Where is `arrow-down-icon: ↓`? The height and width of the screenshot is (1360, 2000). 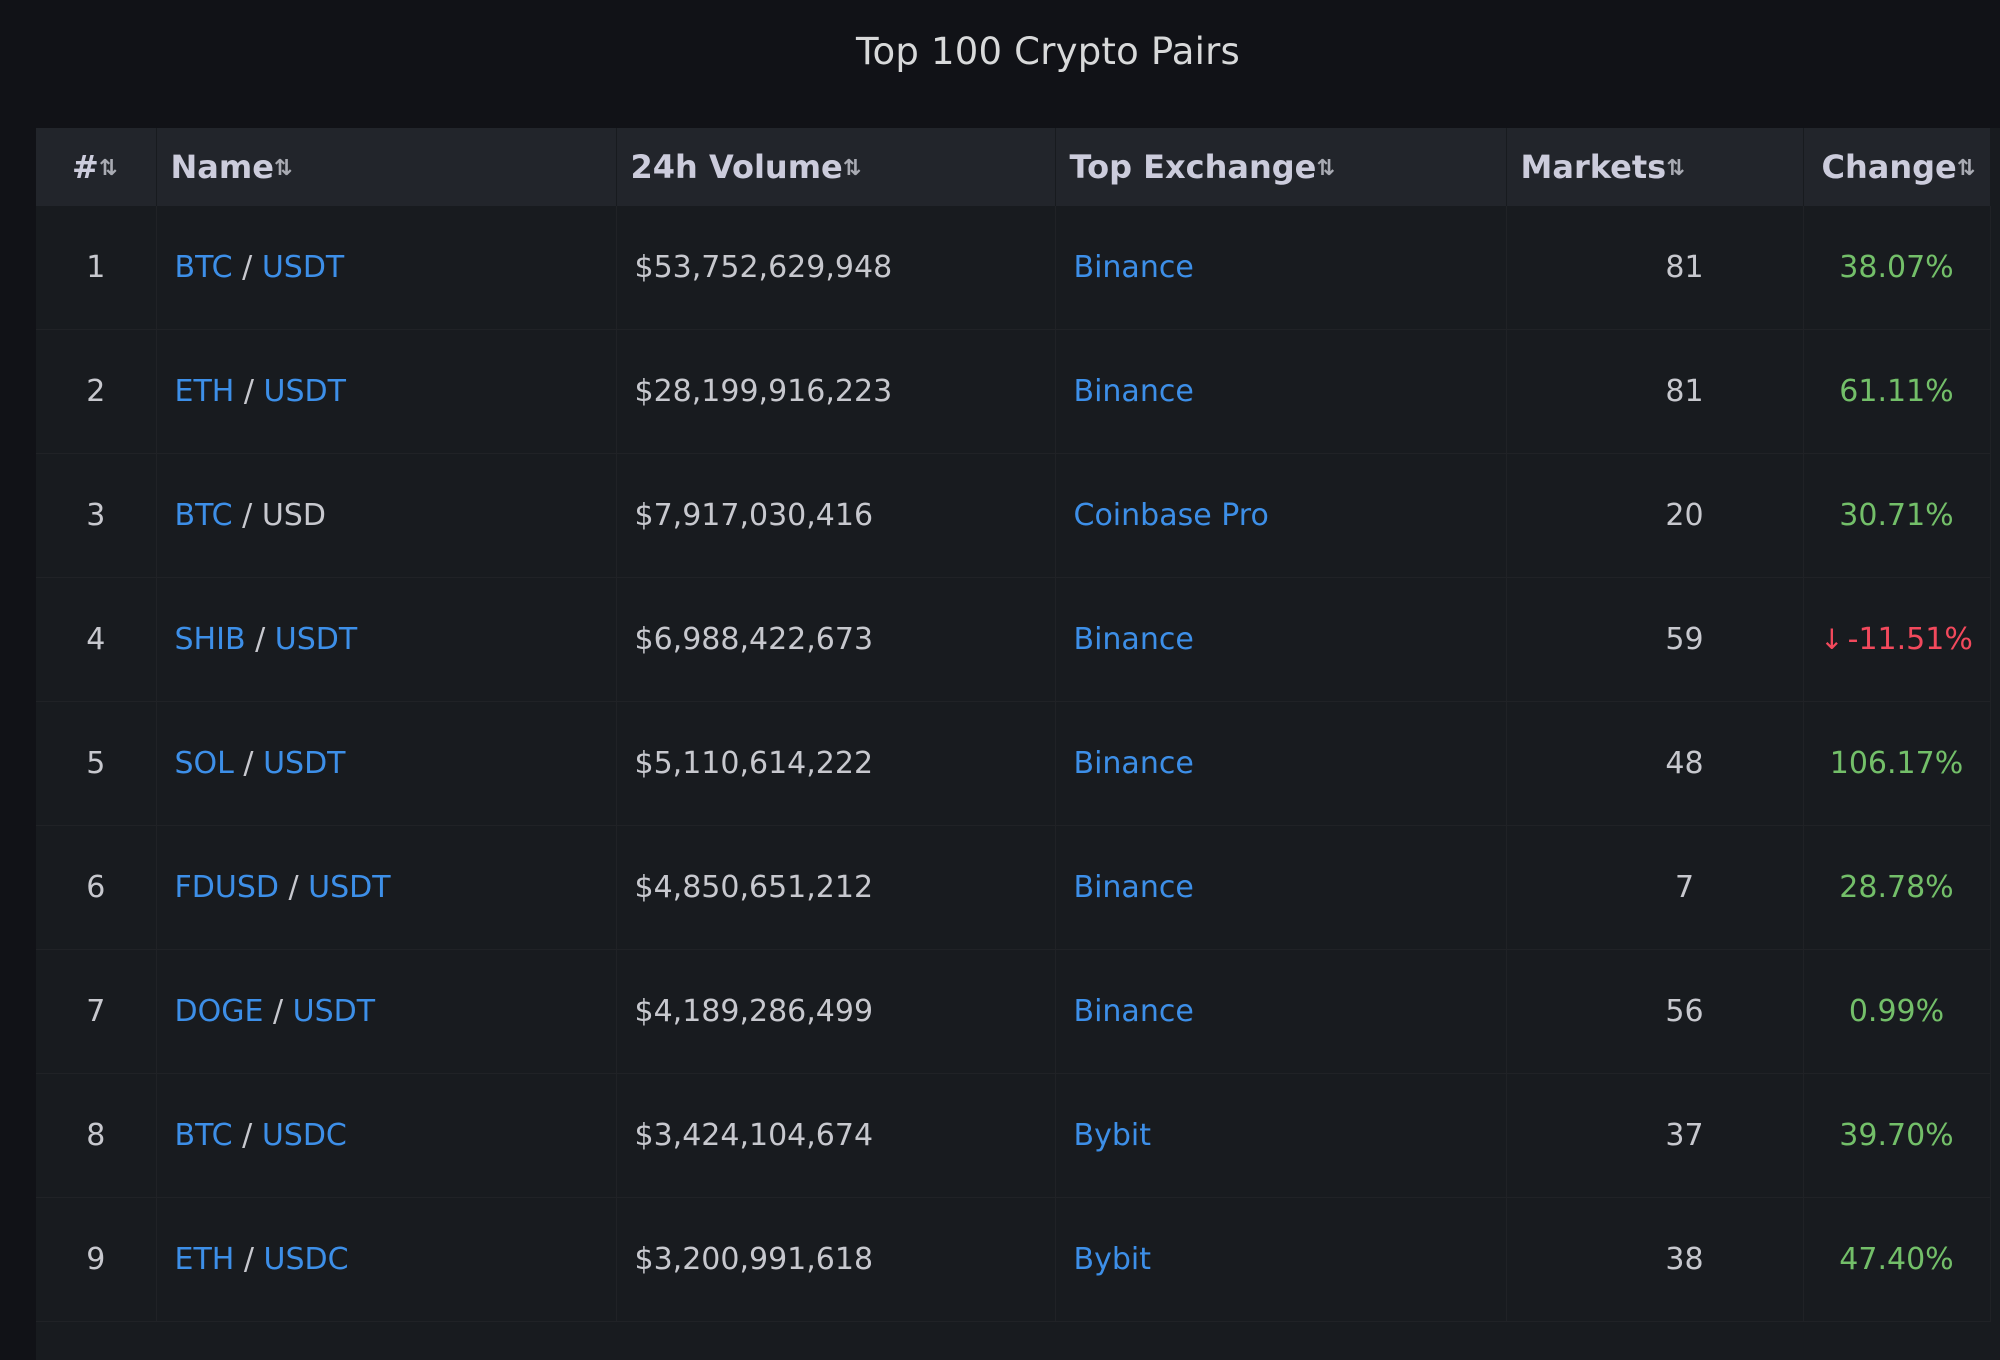
arrow-down-icon: ↓ is located at coordinates (1832, 639).